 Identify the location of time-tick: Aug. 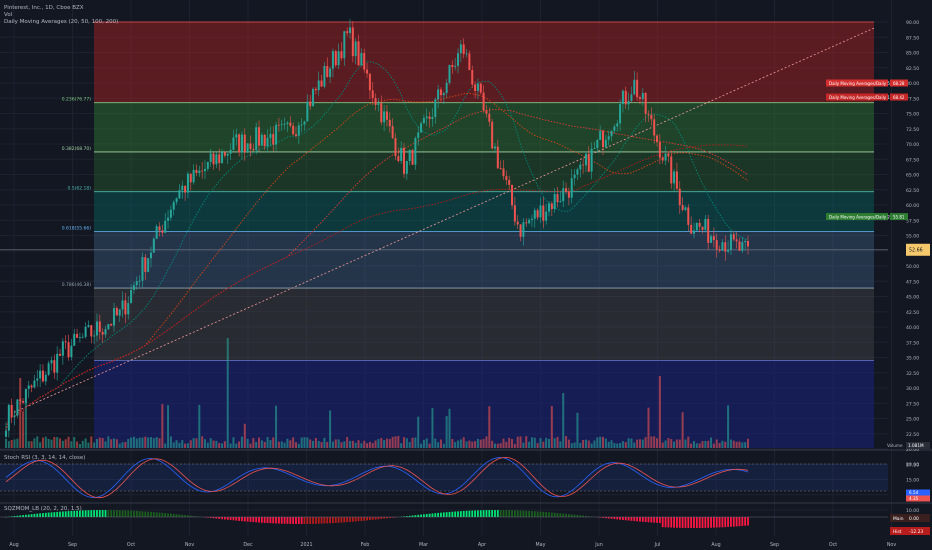
(13, 545).